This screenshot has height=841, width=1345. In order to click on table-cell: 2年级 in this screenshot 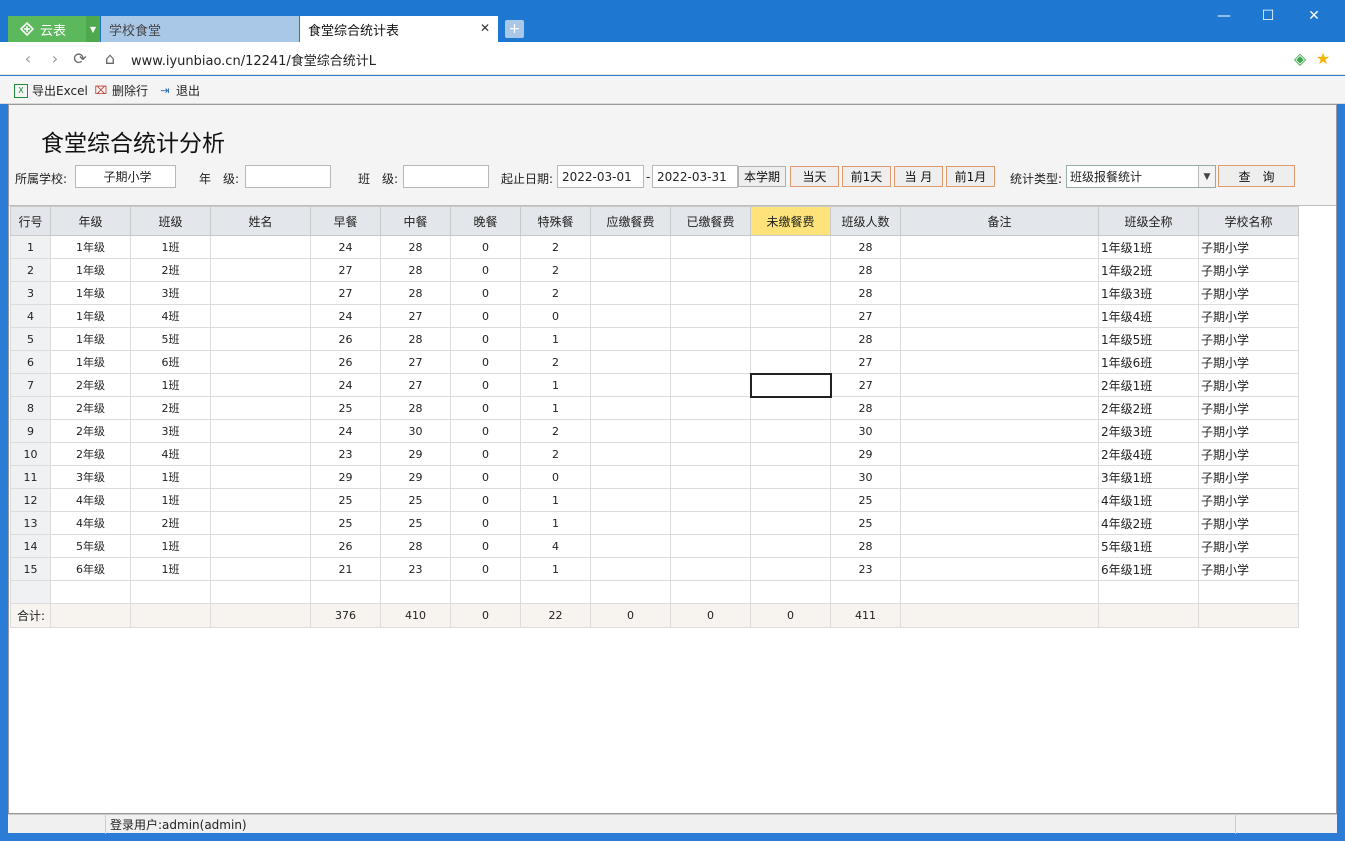, I will do `click(90, 431)`.